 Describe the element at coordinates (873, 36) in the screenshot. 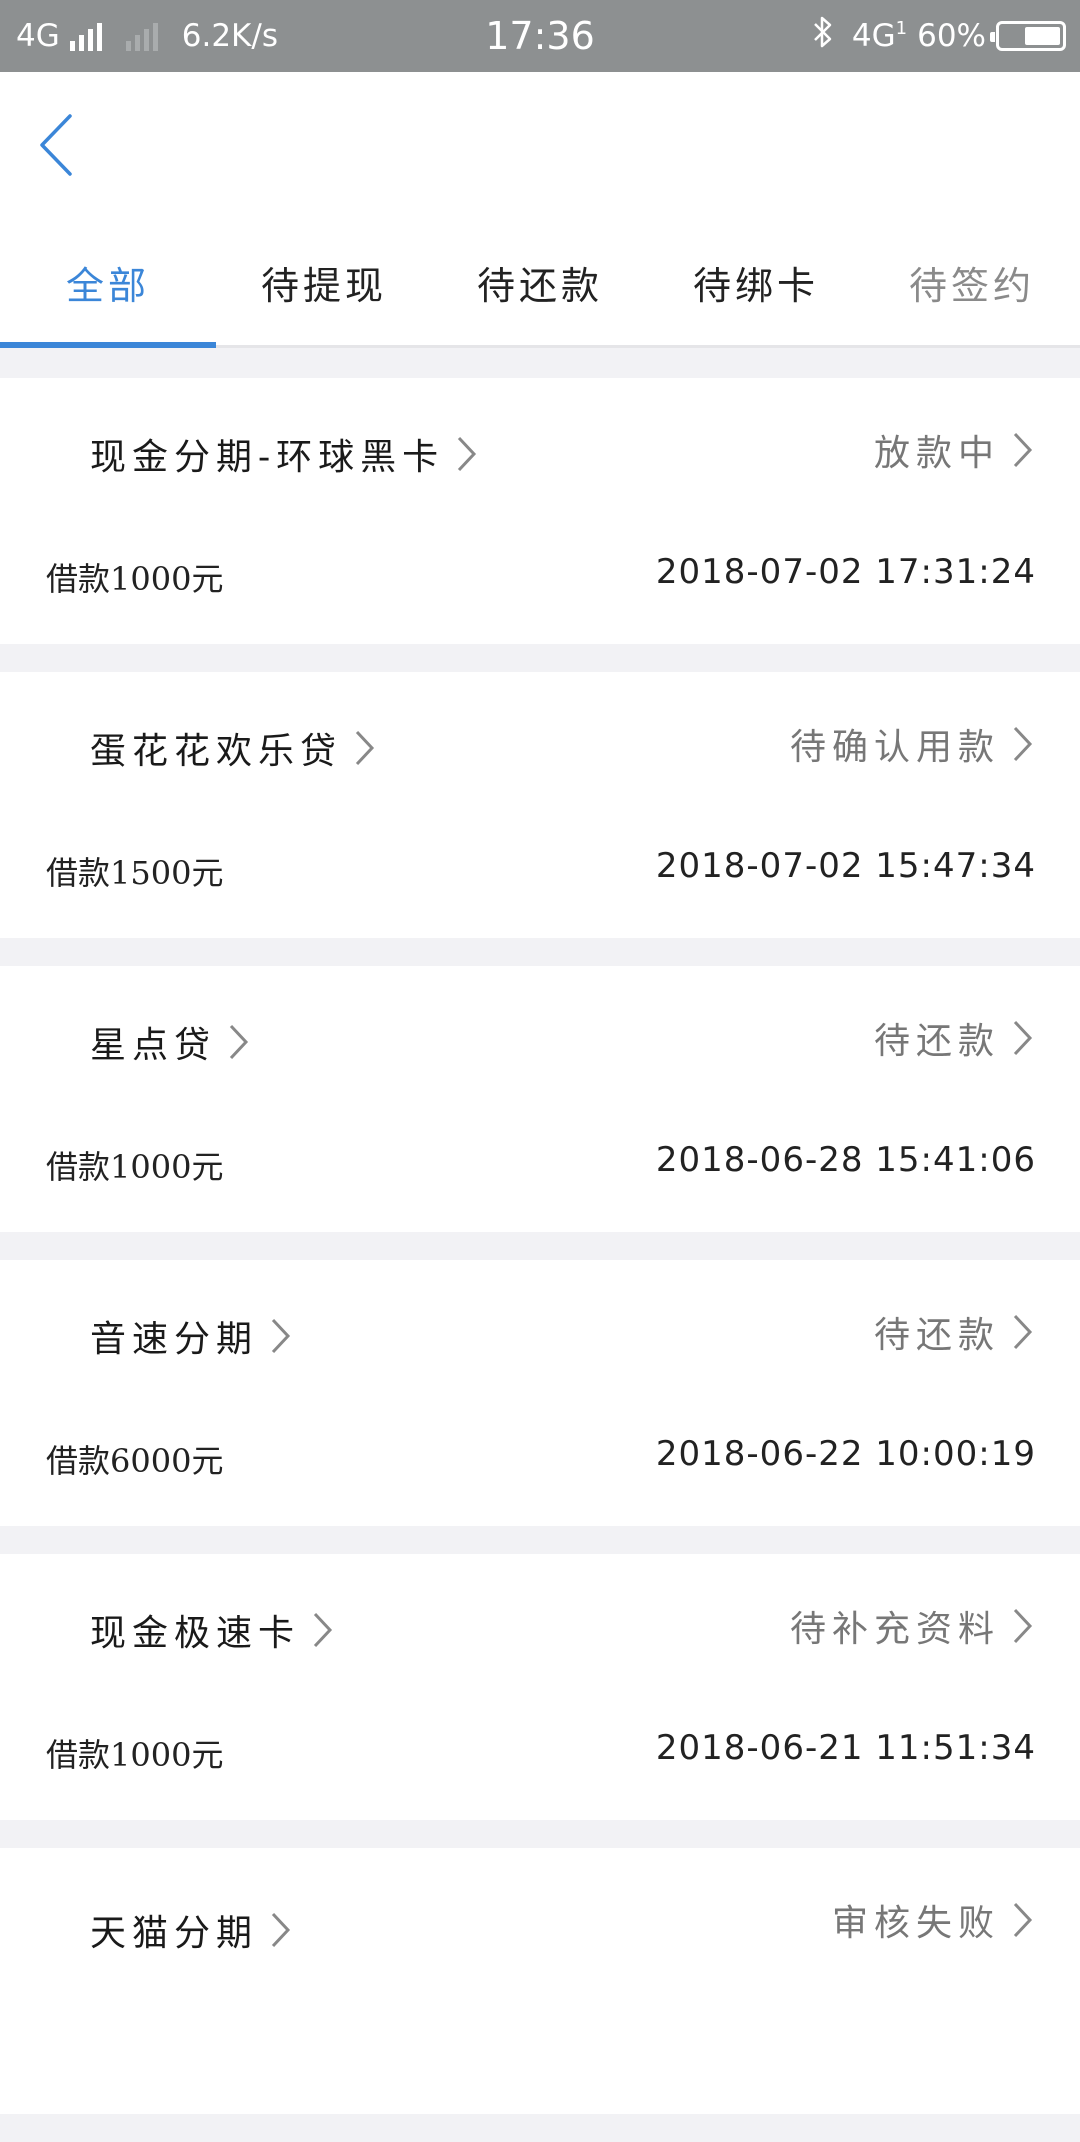

I see `network-right-type: 4G` at that location.